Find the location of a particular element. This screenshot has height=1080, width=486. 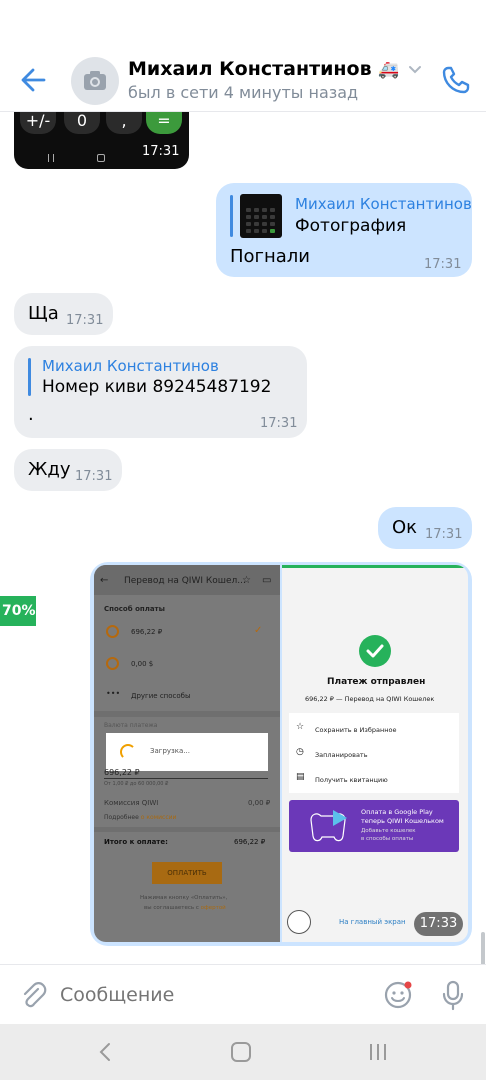

calc-key: +/- is located at coordinates (38, 123).